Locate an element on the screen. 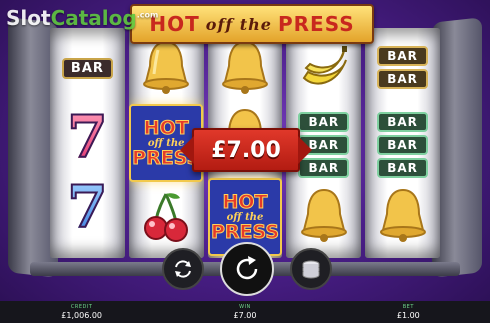 The width and height of the screenshot is (490, 323). credit-label: CREDIT is located at coordinates (81, 307).